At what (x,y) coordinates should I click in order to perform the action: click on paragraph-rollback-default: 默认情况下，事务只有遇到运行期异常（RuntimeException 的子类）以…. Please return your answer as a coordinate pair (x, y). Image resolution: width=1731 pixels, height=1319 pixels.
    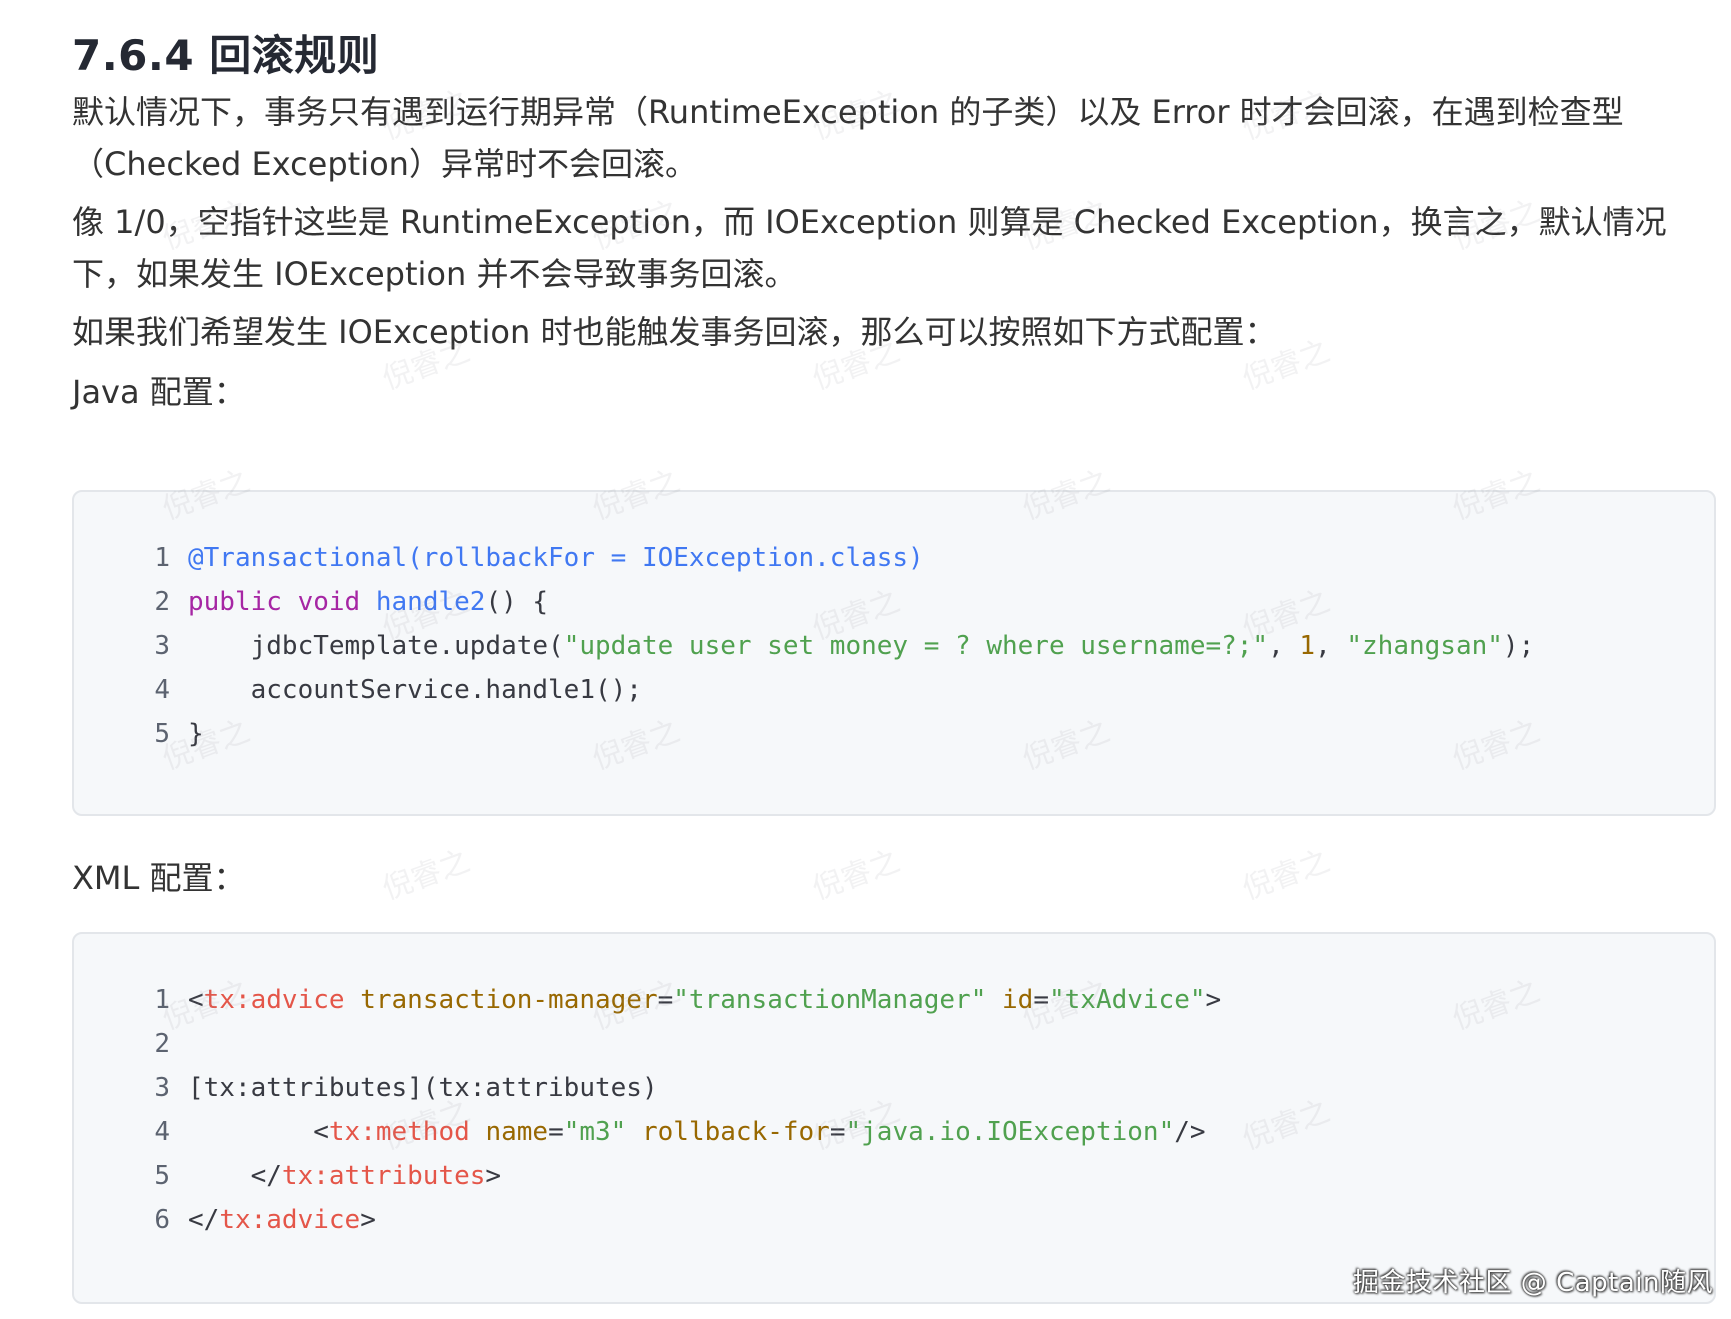
    Looking at the image, I should click on (848, 138).